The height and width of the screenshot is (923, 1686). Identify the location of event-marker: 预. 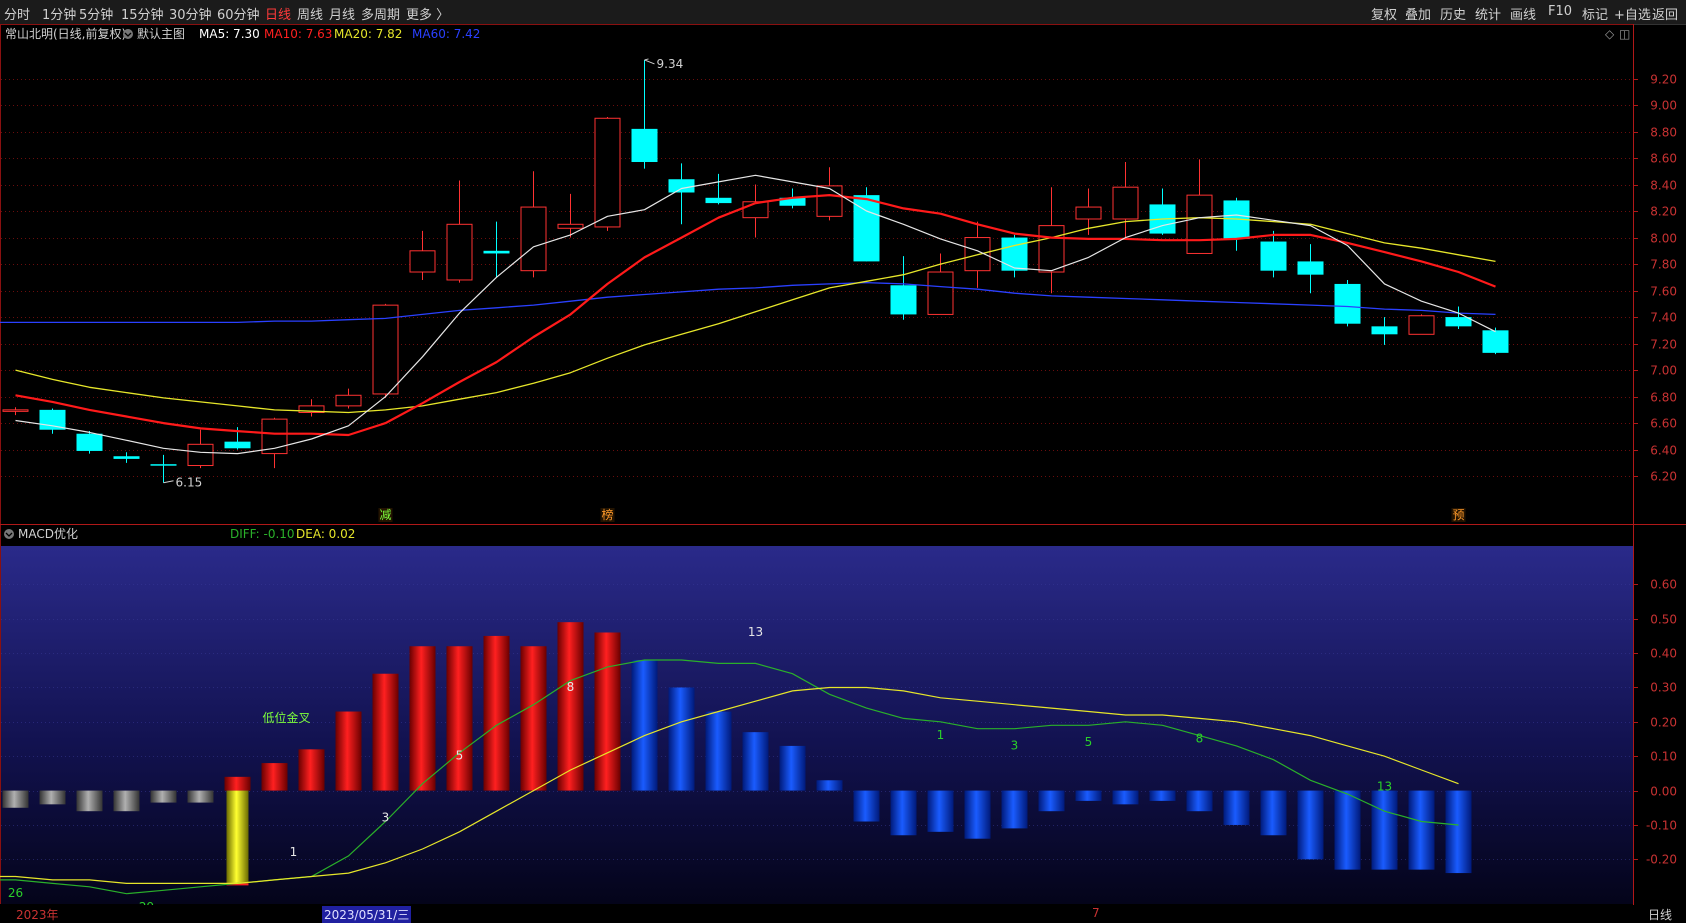
(1458, 515).